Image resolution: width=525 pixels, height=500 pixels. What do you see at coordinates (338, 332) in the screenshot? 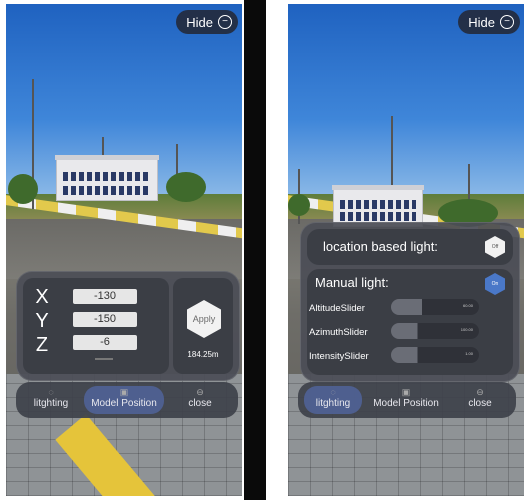
I see `azimuth-slider-label: AzimuthSlider` at bounding box center [338, 332].